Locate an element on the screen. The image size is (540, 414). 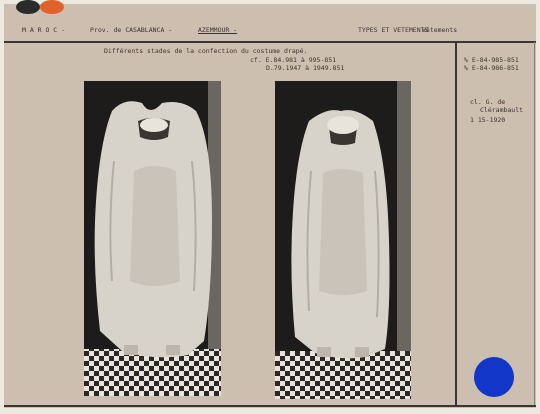
black-tab-dot is located at coordinates (28, 7).